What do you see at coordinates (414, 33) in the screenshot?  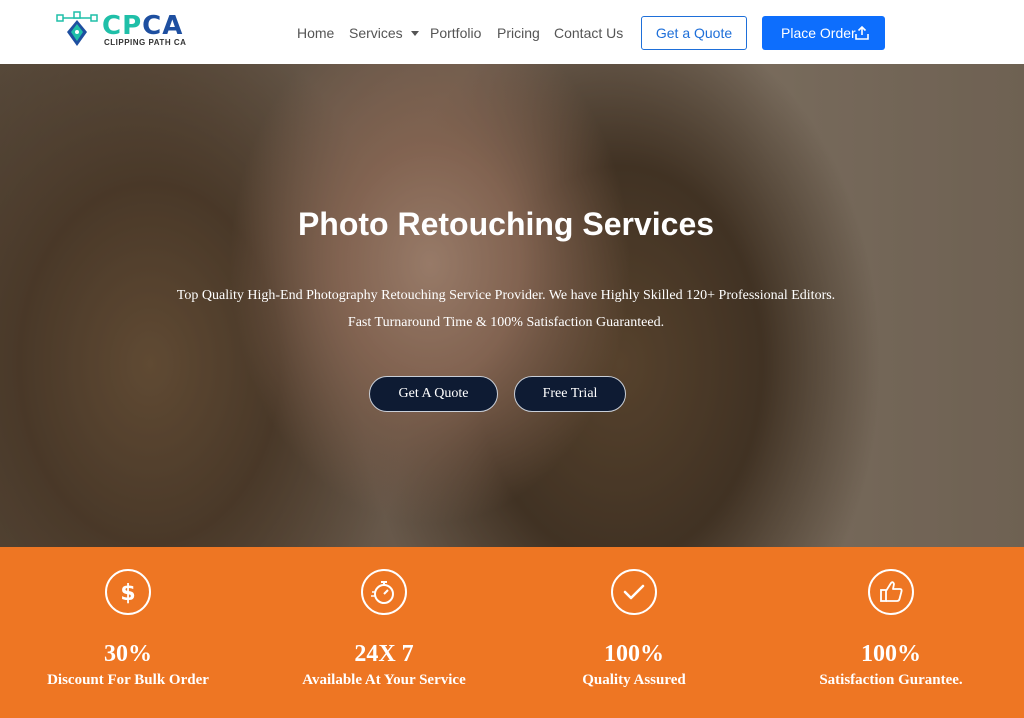 I see `caret-down-icon` at bounding box center [414, 33].